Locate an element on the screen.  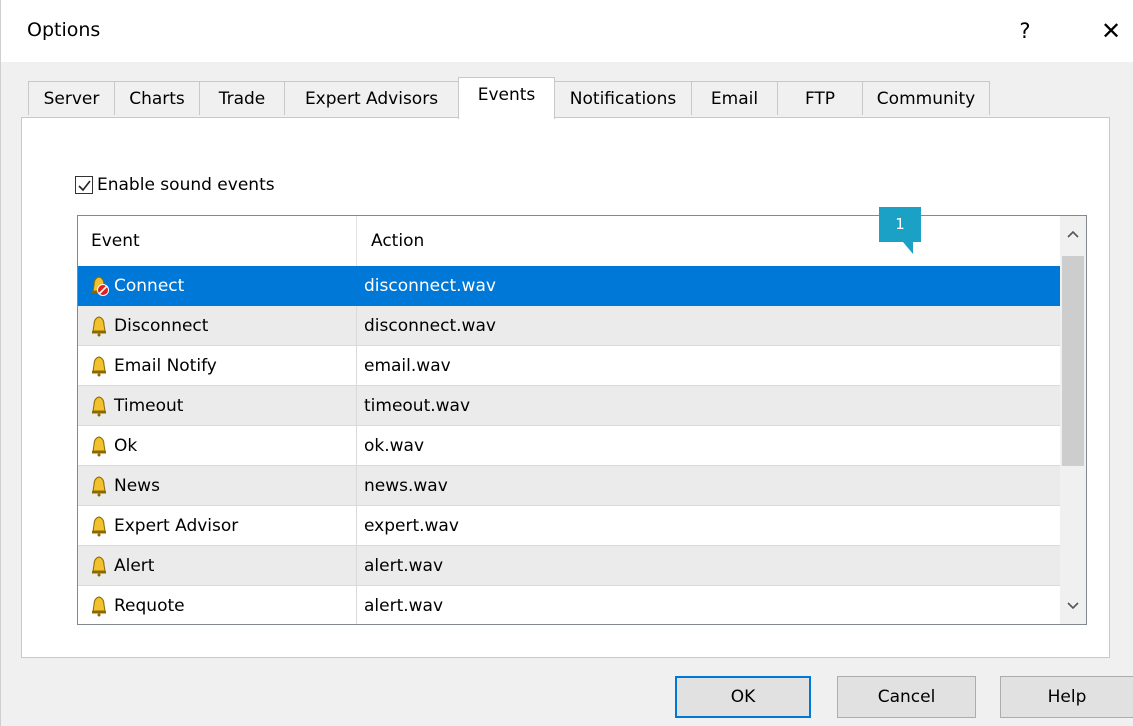
cancel-button: Cancel is located at coordinates (906, 697).